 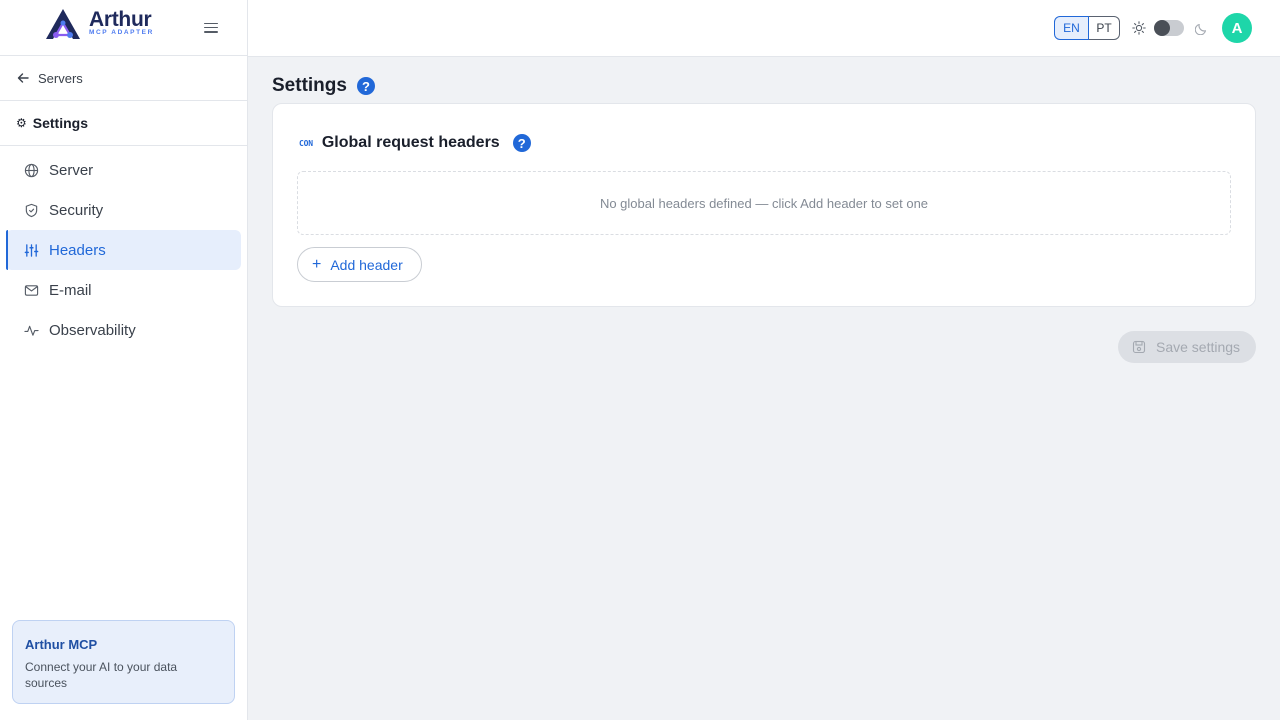 I want to click on promo-text: Connect your AI to your data sources, so click(x=101, y=675).